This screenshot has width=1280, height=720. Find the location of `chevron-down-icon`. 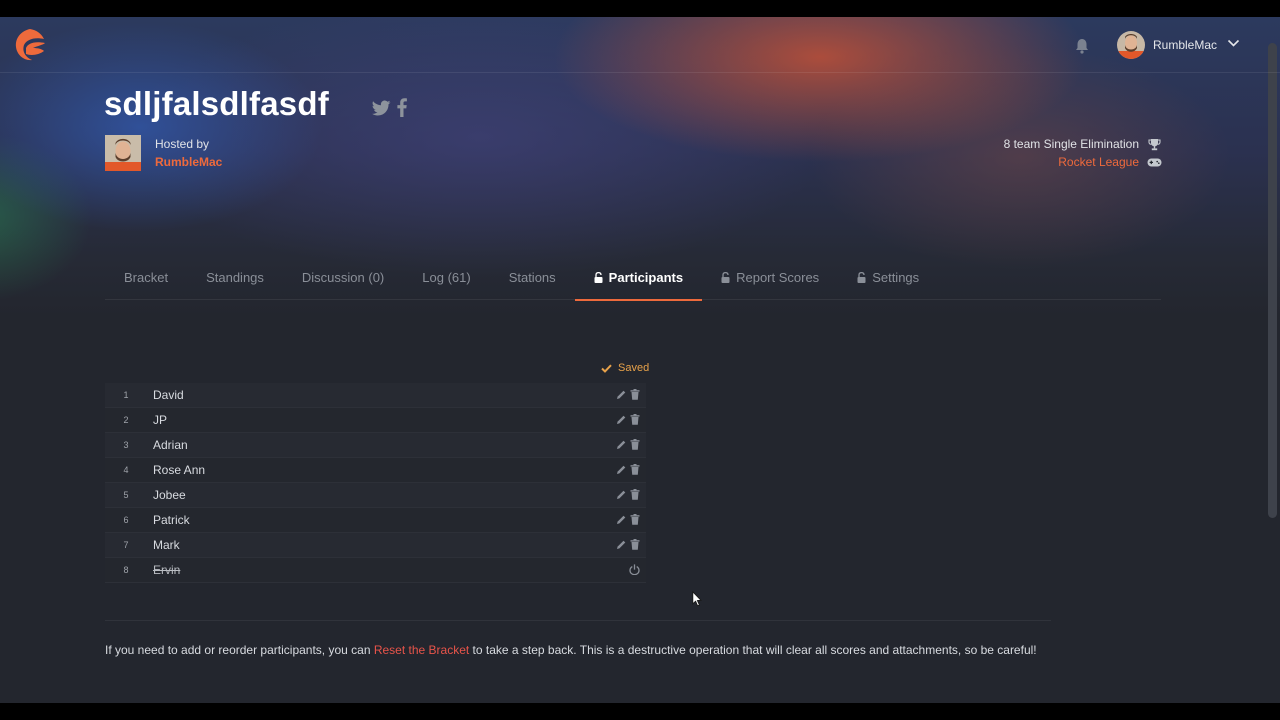

chevron-down-icon is located at coordinates (1233, 43).